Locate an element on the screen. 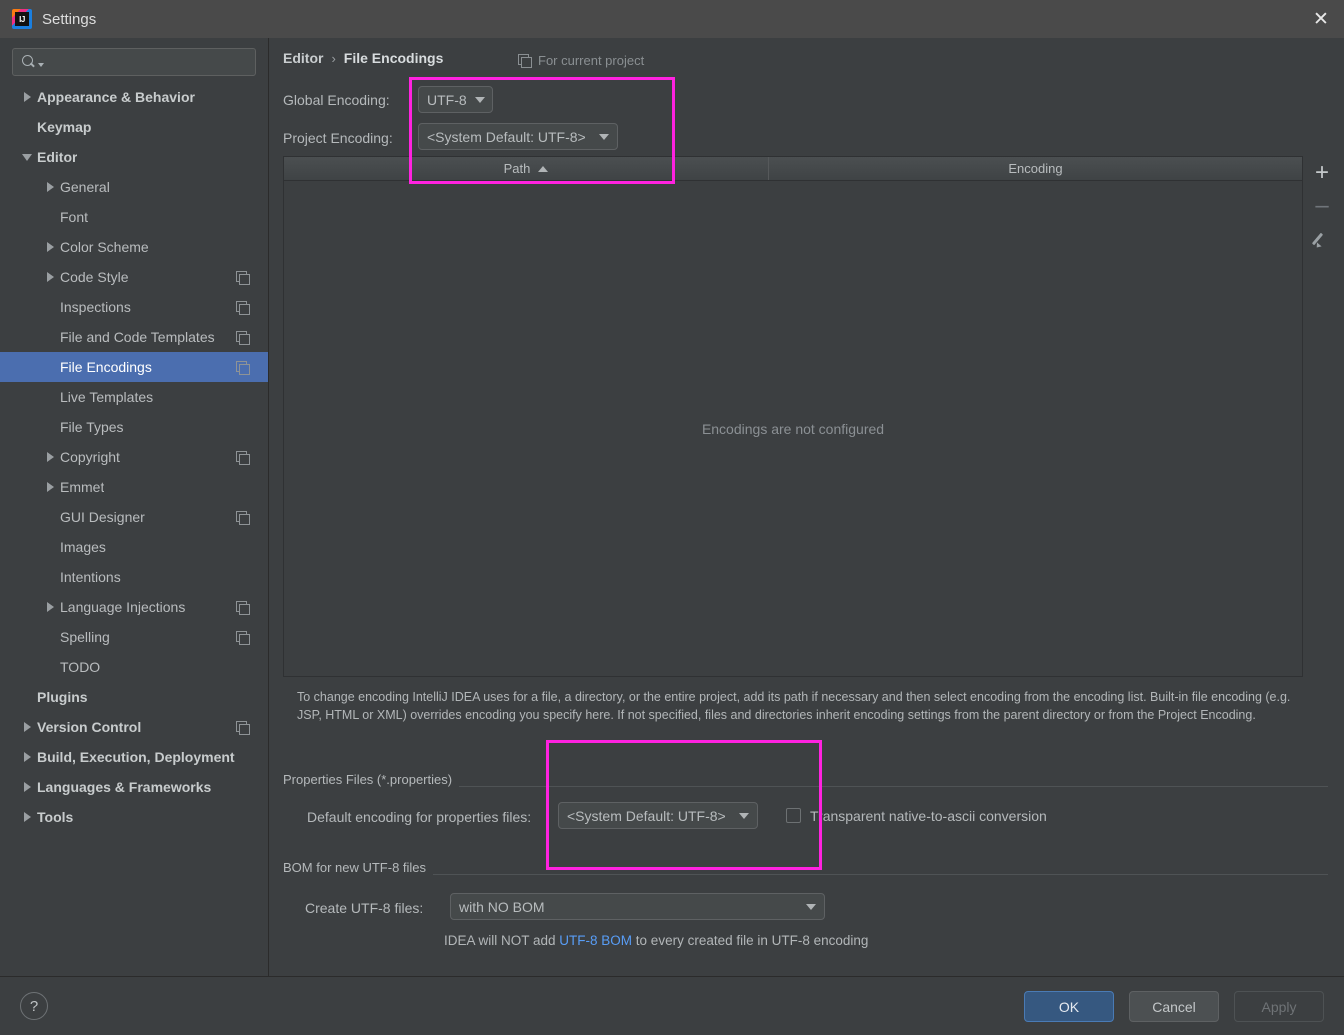 The height and width of the screenshot is (1035, 1344). sidebar-item-version-control: Version Control is located at coordinates (134, 727).